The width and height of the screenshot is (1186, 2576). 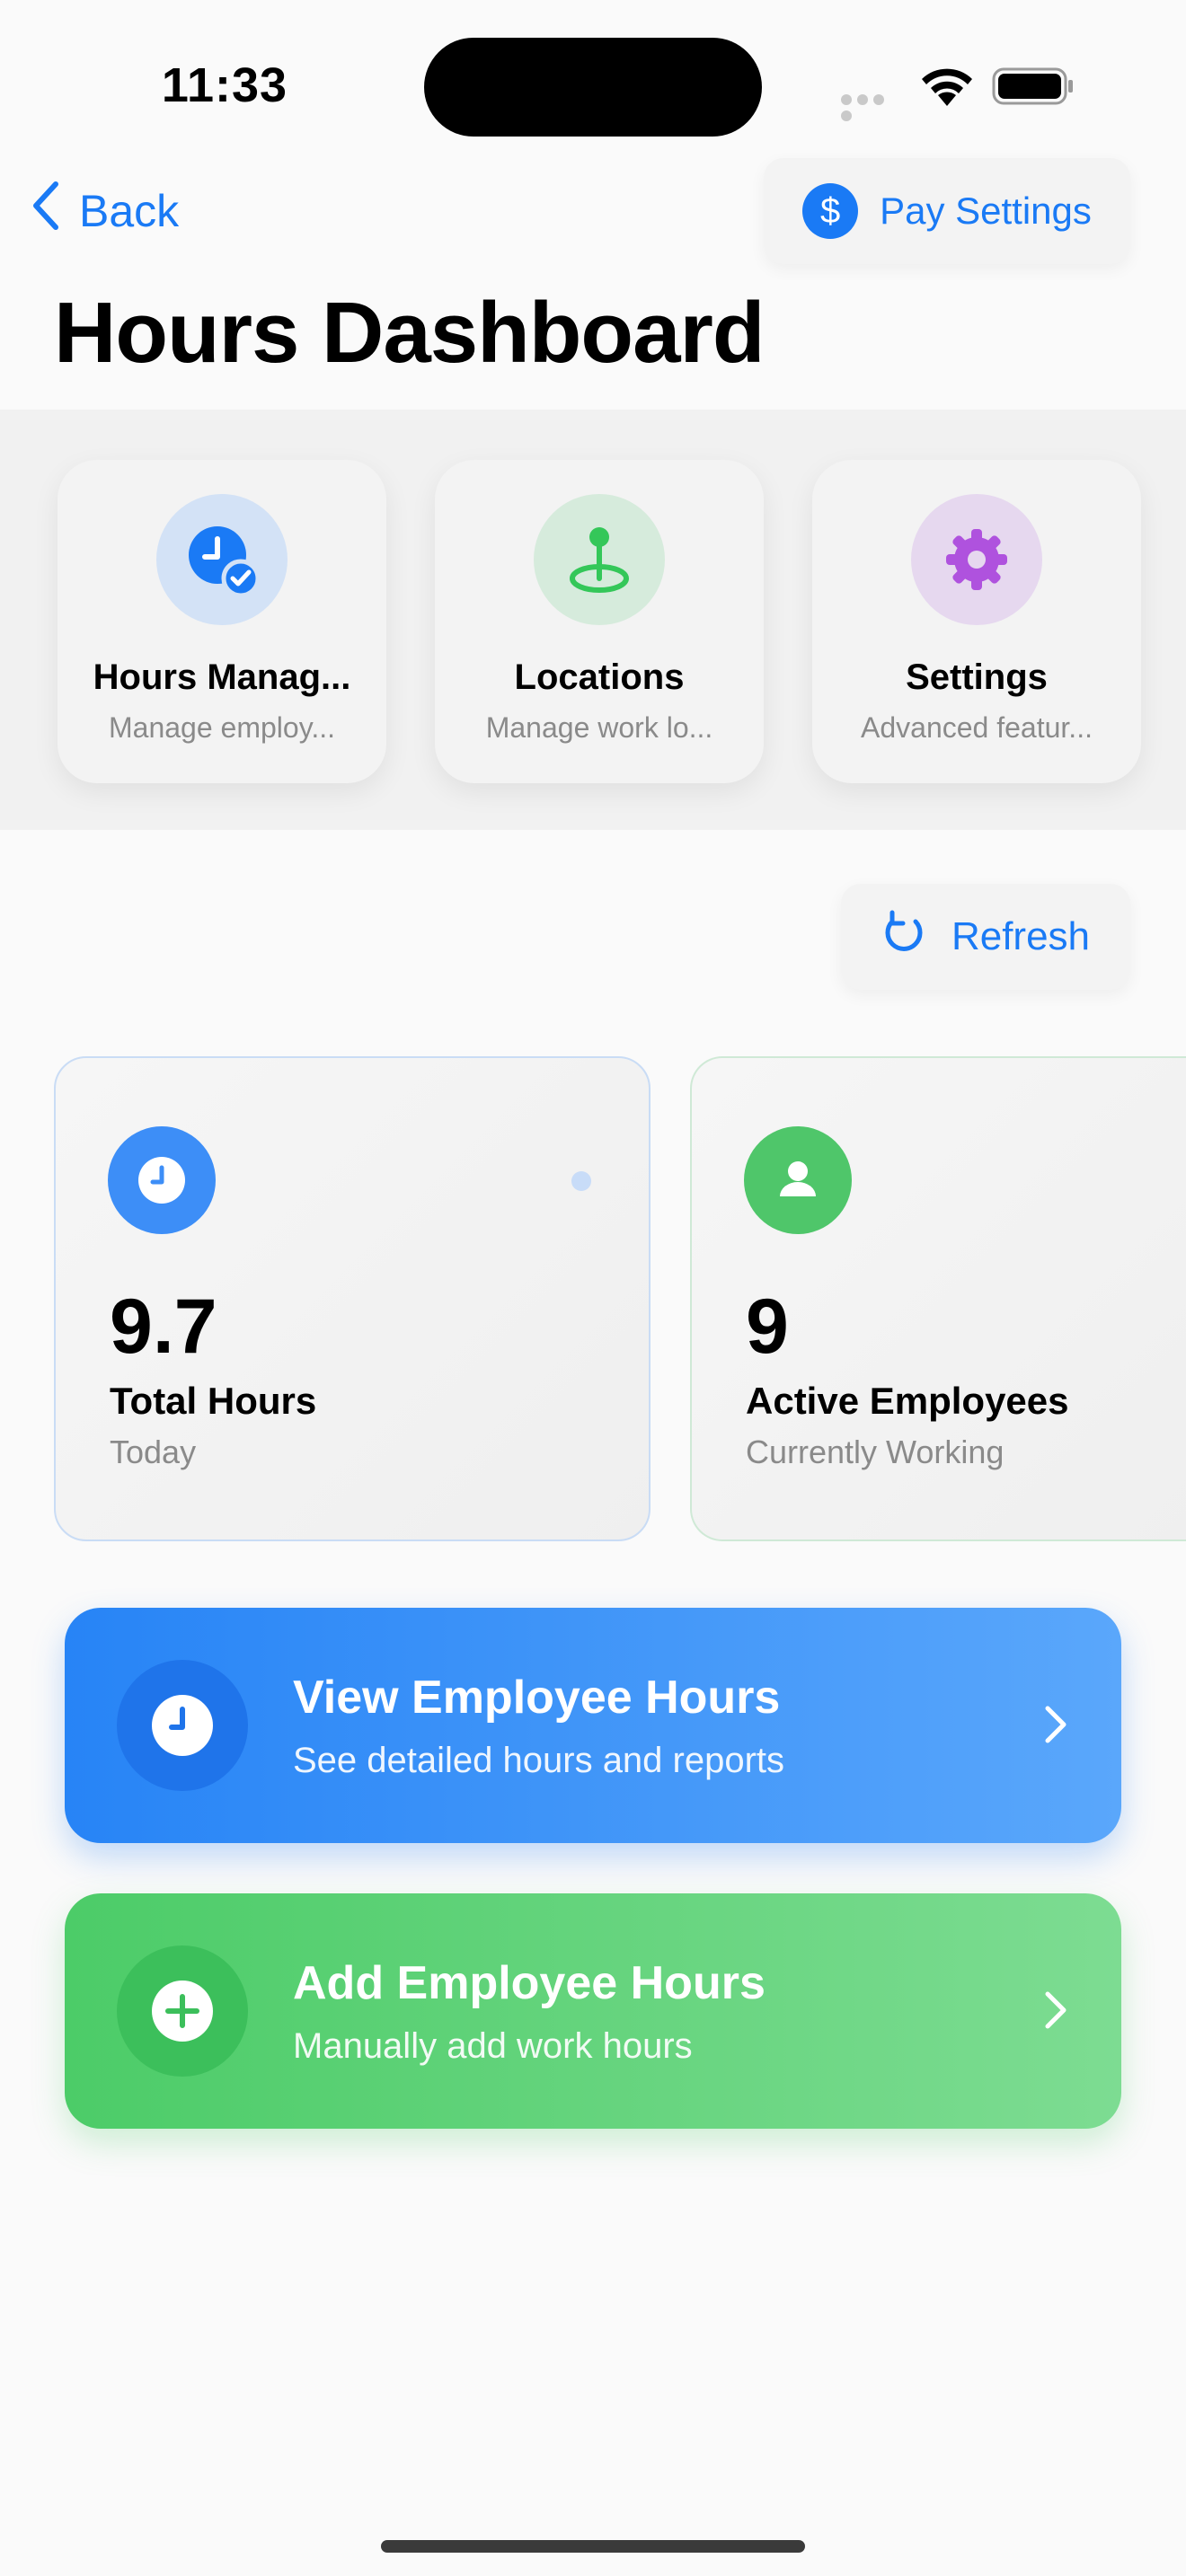 I want to click on gear-icon, so click(x=976, y=559).